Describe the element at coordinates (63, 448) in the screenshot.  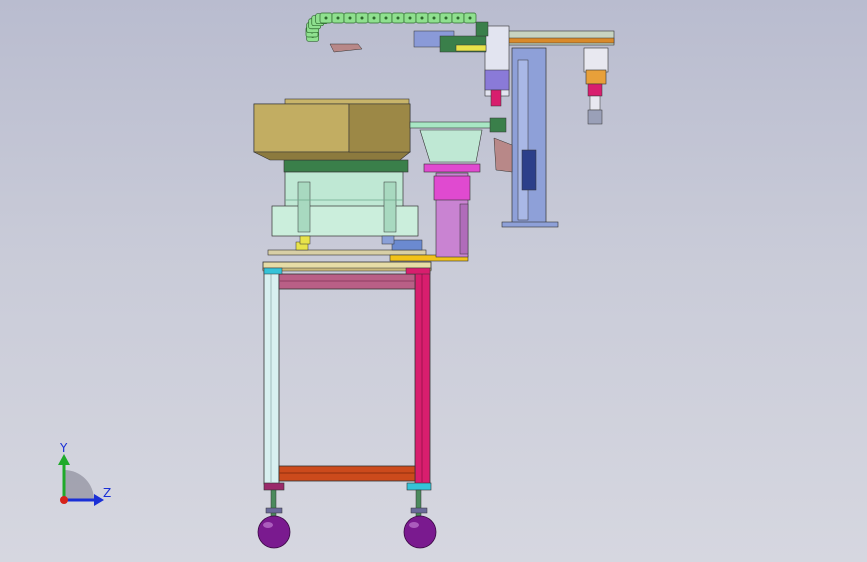
I see `y-axis-label: Y` at that location.